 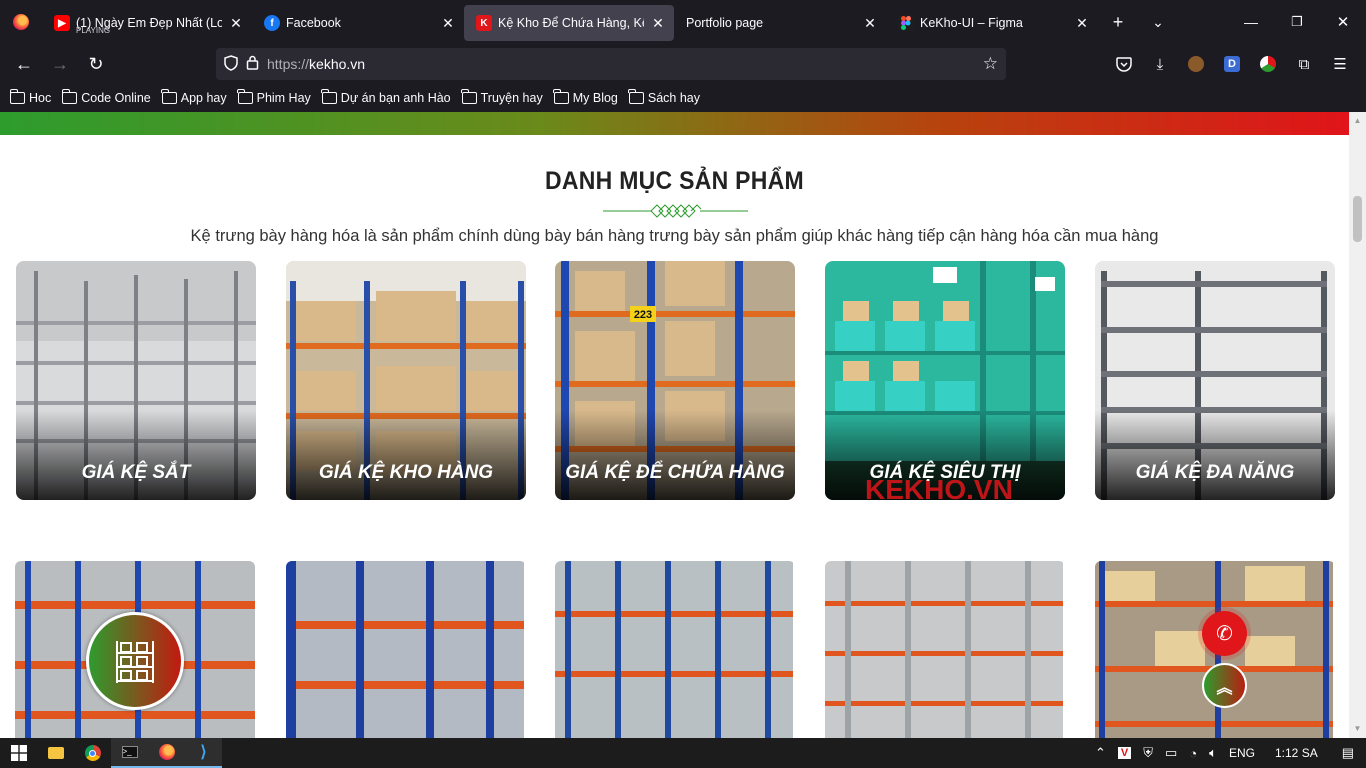 I want to click on kekho-icon: K, so click(x=484, y=23).